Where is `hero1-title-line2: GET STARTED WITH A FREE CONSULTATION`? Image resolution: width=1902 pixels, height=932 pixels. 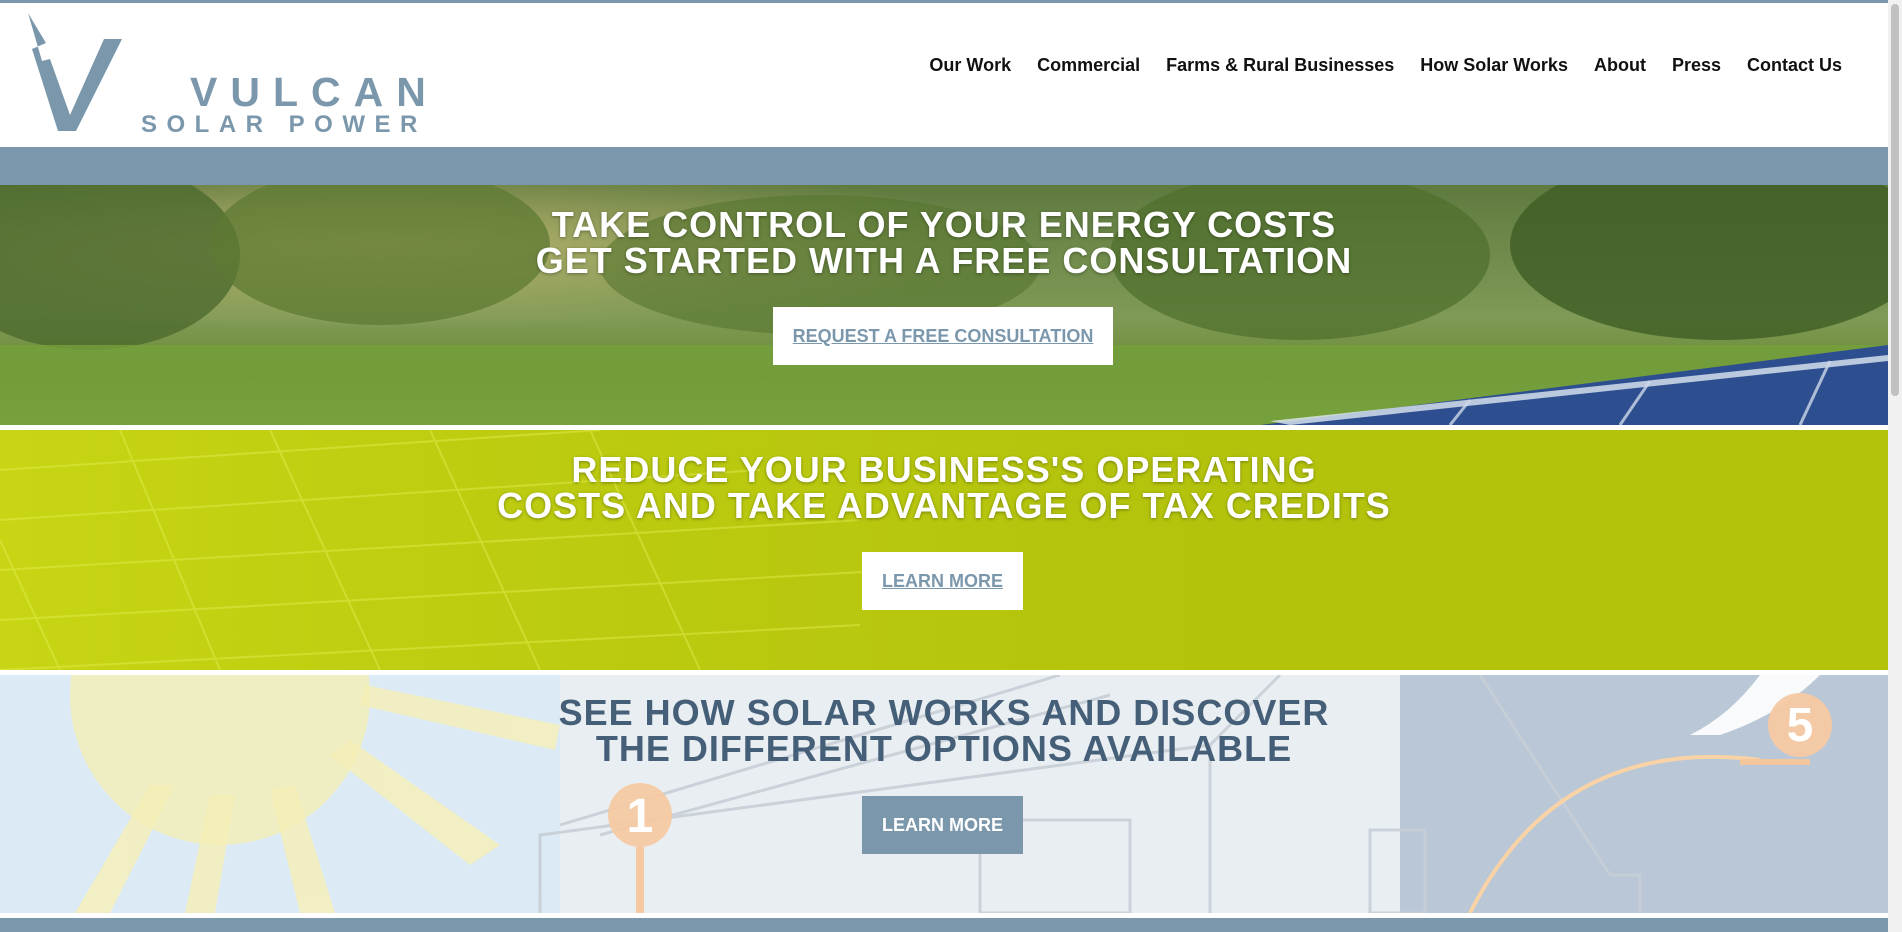 hero1-title-line2: GET STARTED WITH A FREE CONSULTATION is located at coordinates (944, 260).